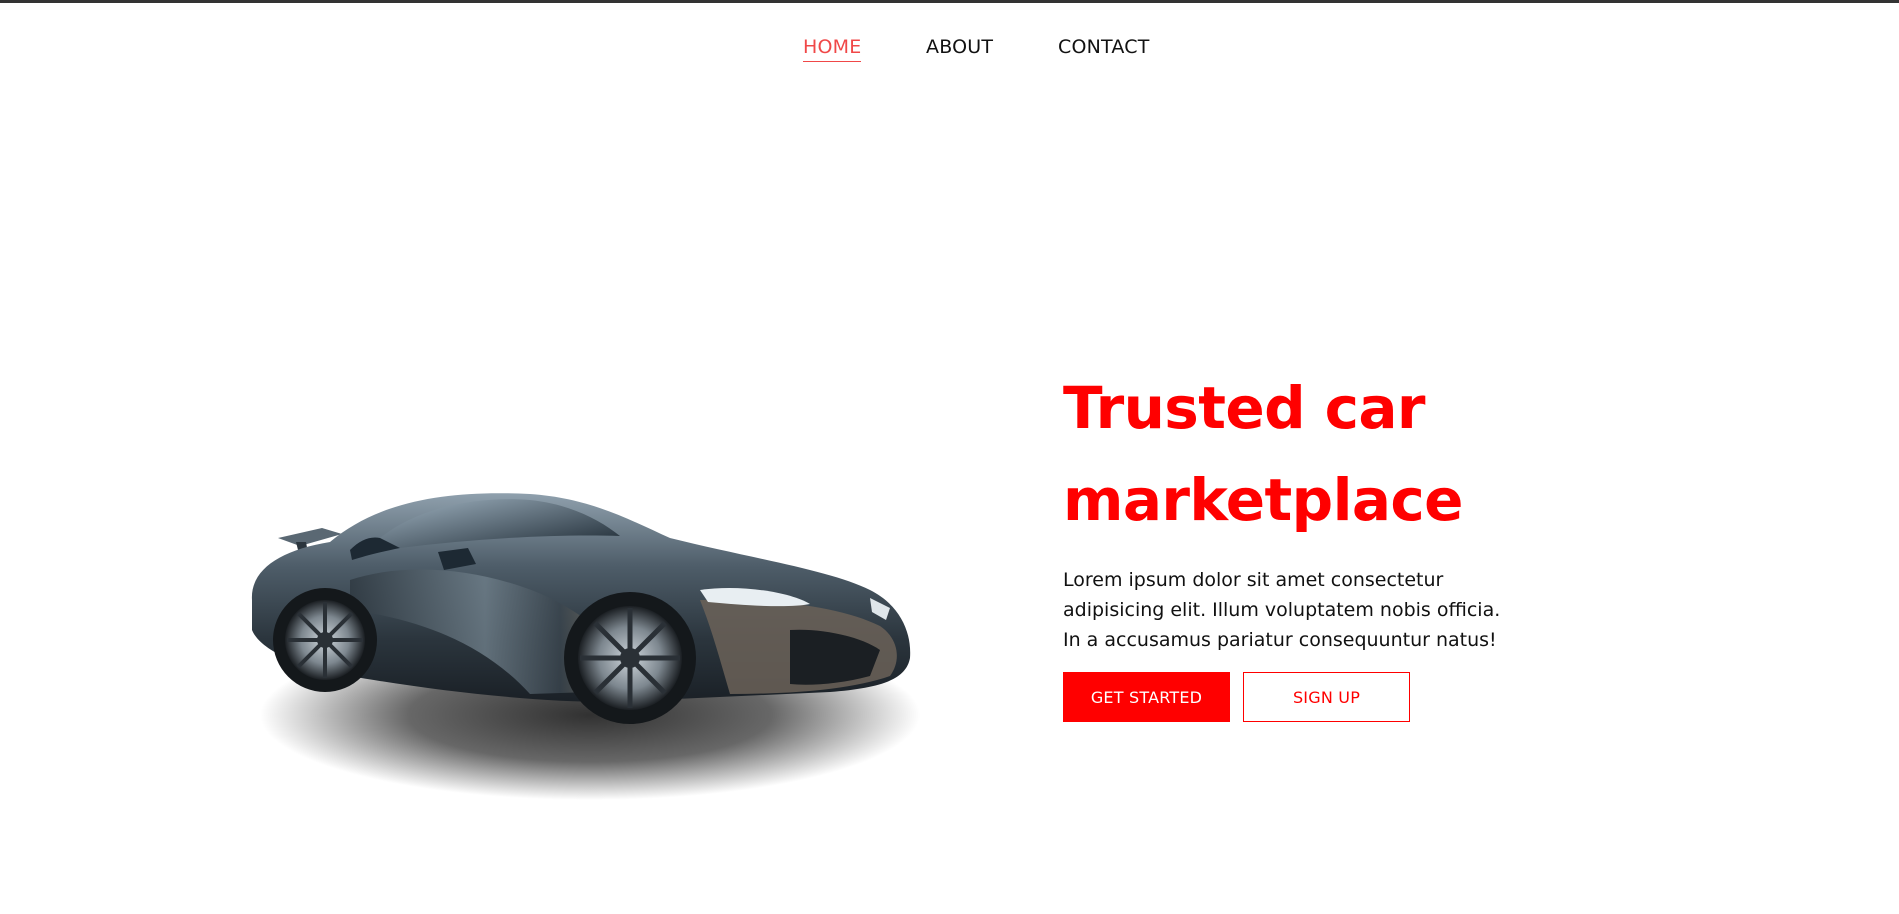 The height and width of the screenshot is (914, 1899). What do you see at coordinates (832, 49) in the screenshot?
I see `nav-link-home: HOME` at bounding box center [832, 49].